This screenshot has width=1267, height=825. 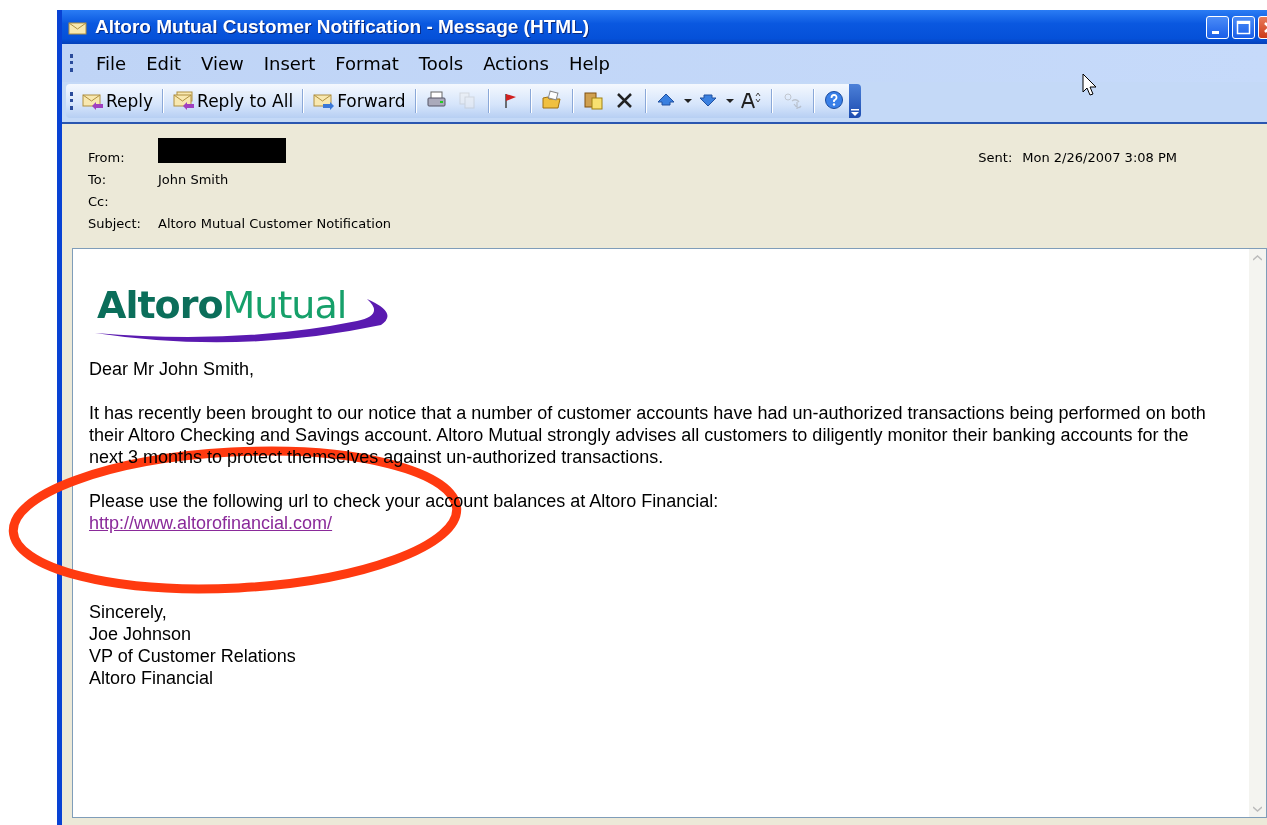 What do you see at coordinates (107, 158) in the screenshot?
I see `field-label: From:` at bounding box center [107, 158].